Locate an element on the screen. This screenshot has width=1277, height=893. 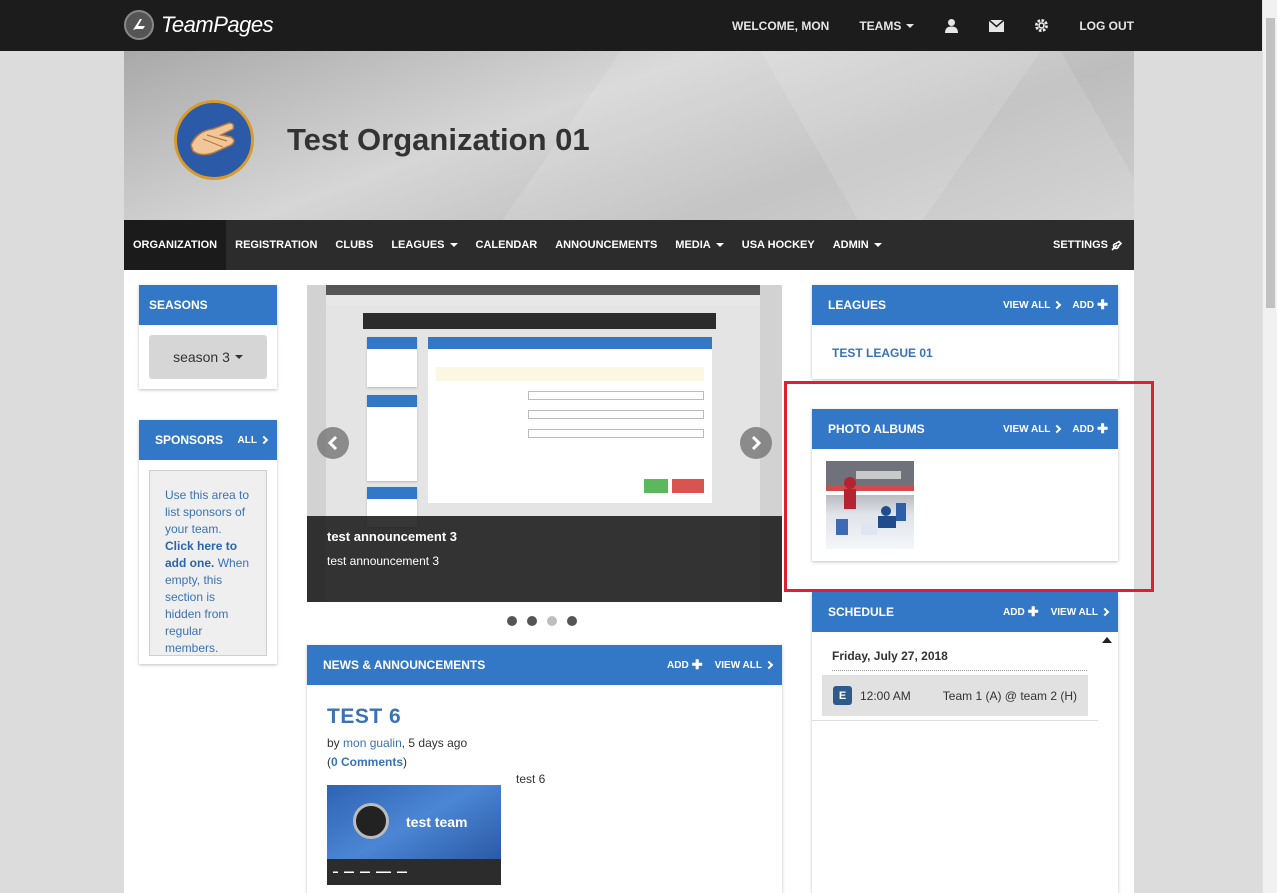
nav-item-clubs: CLUBS is located at coordinates (354, 245).